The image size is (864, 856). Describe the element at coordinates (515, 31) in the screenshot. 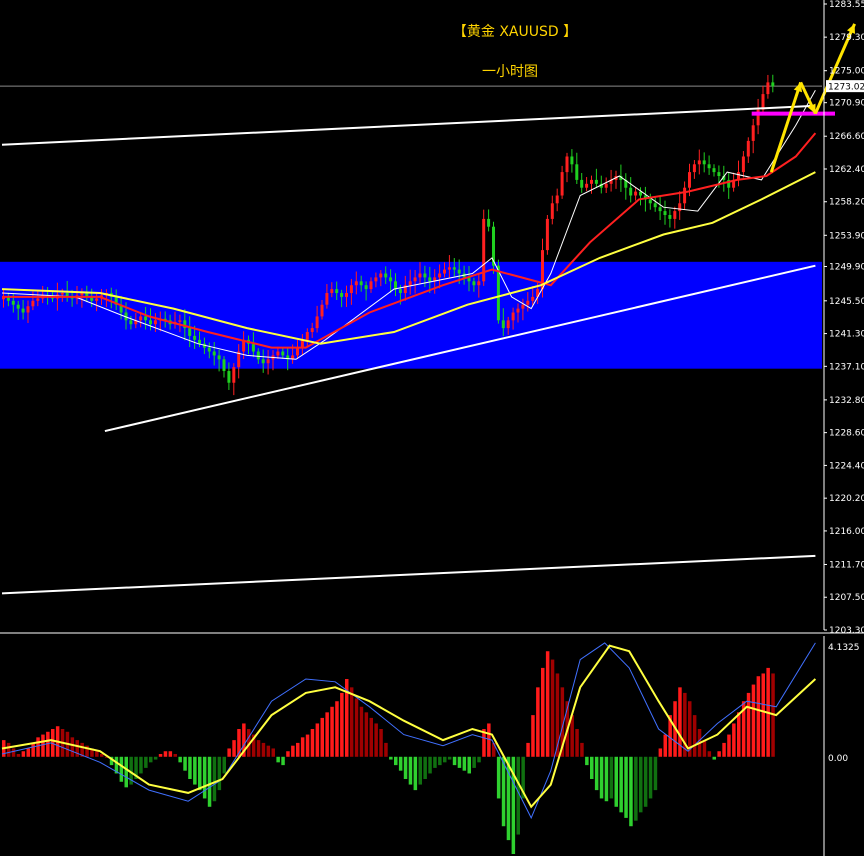

I see `chart-title: 【黄金 XAUUSD 】` at that location.